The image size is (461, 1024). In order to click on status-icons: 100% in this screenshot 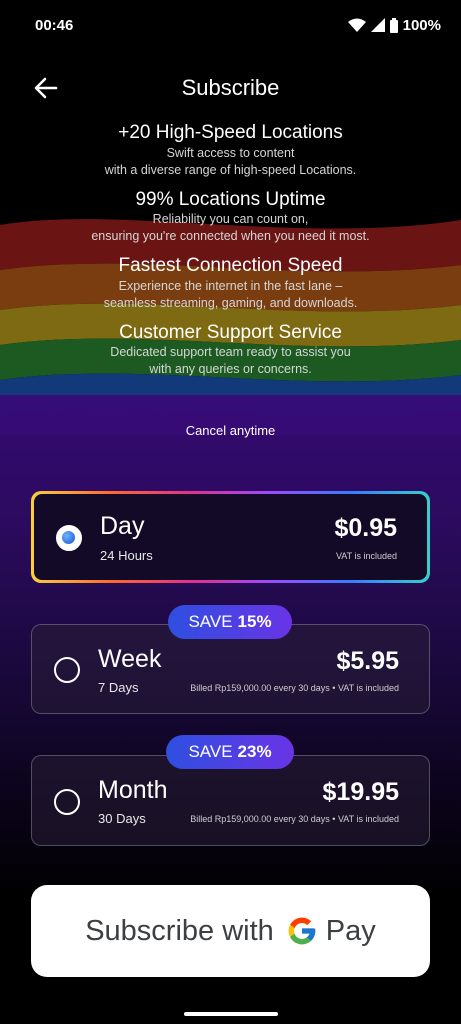, I will do `click(394, 25)`.